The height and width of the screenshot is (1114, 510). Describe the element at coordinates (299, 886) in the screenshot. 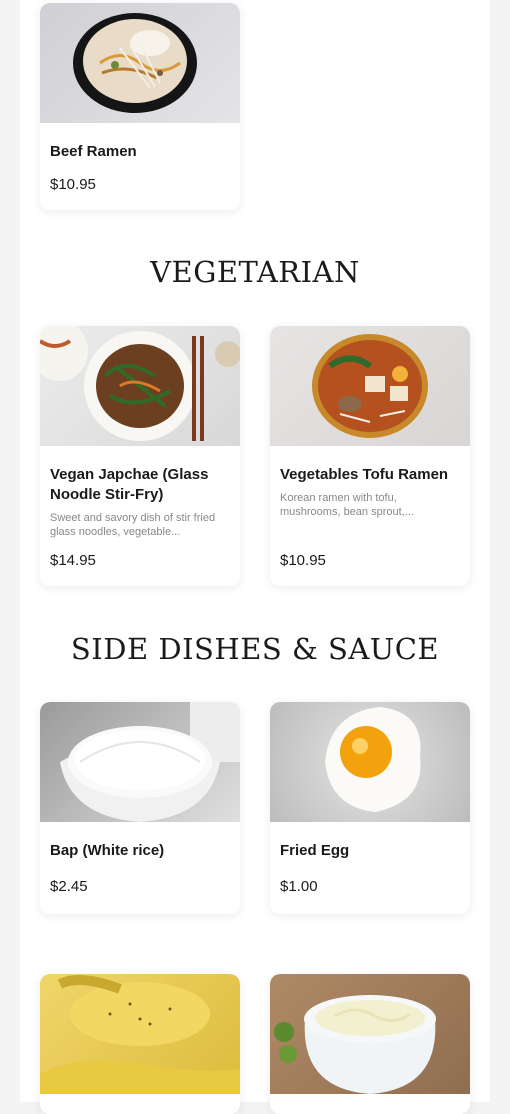

I see `menu-item-price: $1.00` at that location.